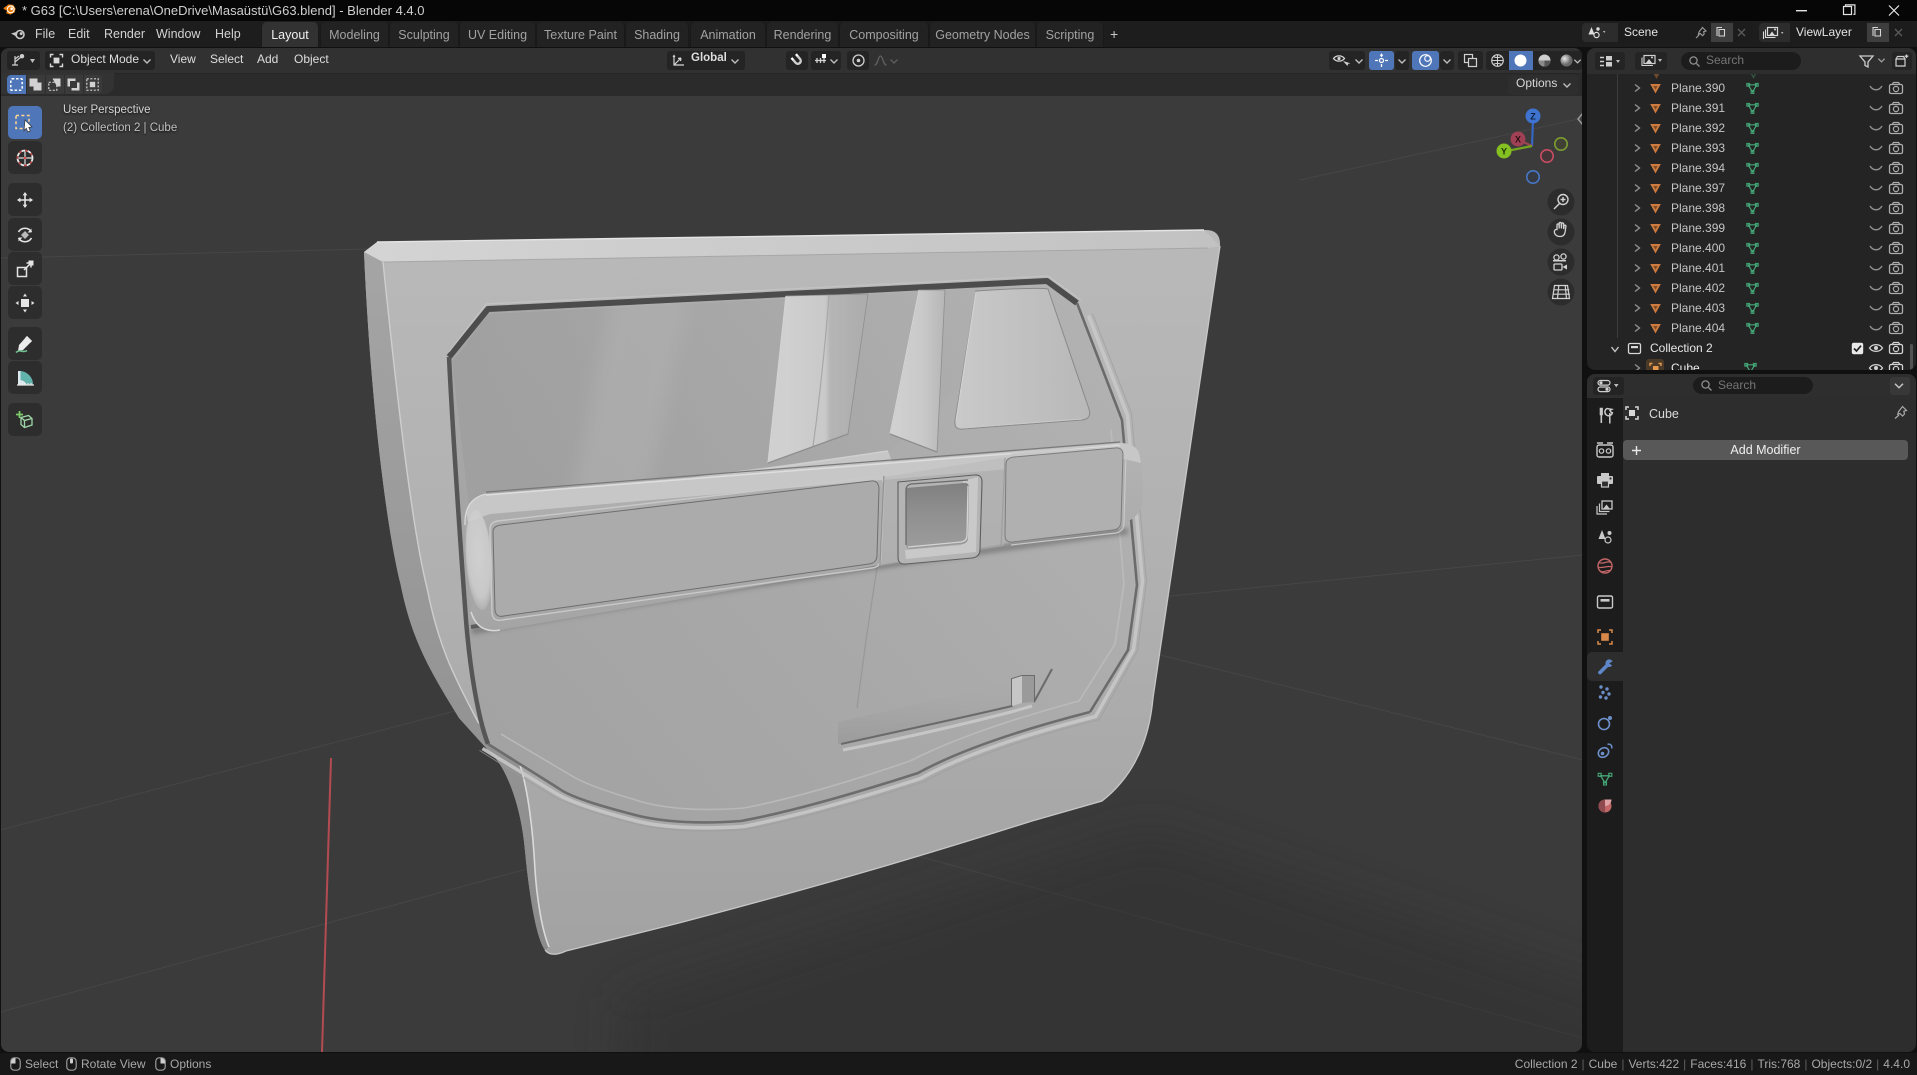 This screenshot has width=1917, height=1075. I want to click on svg-text: Y, so click(1504, 152).